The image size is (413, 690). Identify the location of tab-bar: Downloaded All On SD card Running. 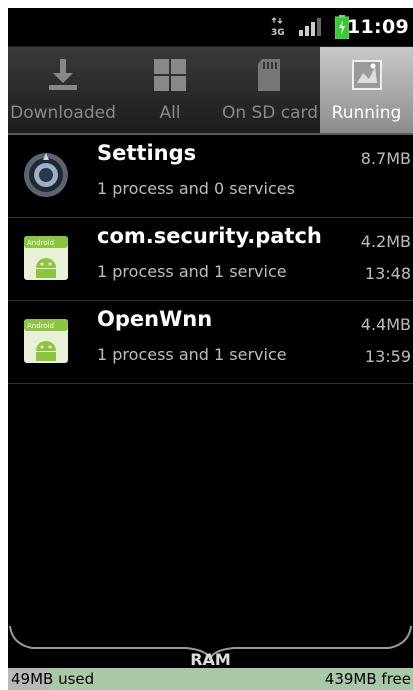
(210, 91).